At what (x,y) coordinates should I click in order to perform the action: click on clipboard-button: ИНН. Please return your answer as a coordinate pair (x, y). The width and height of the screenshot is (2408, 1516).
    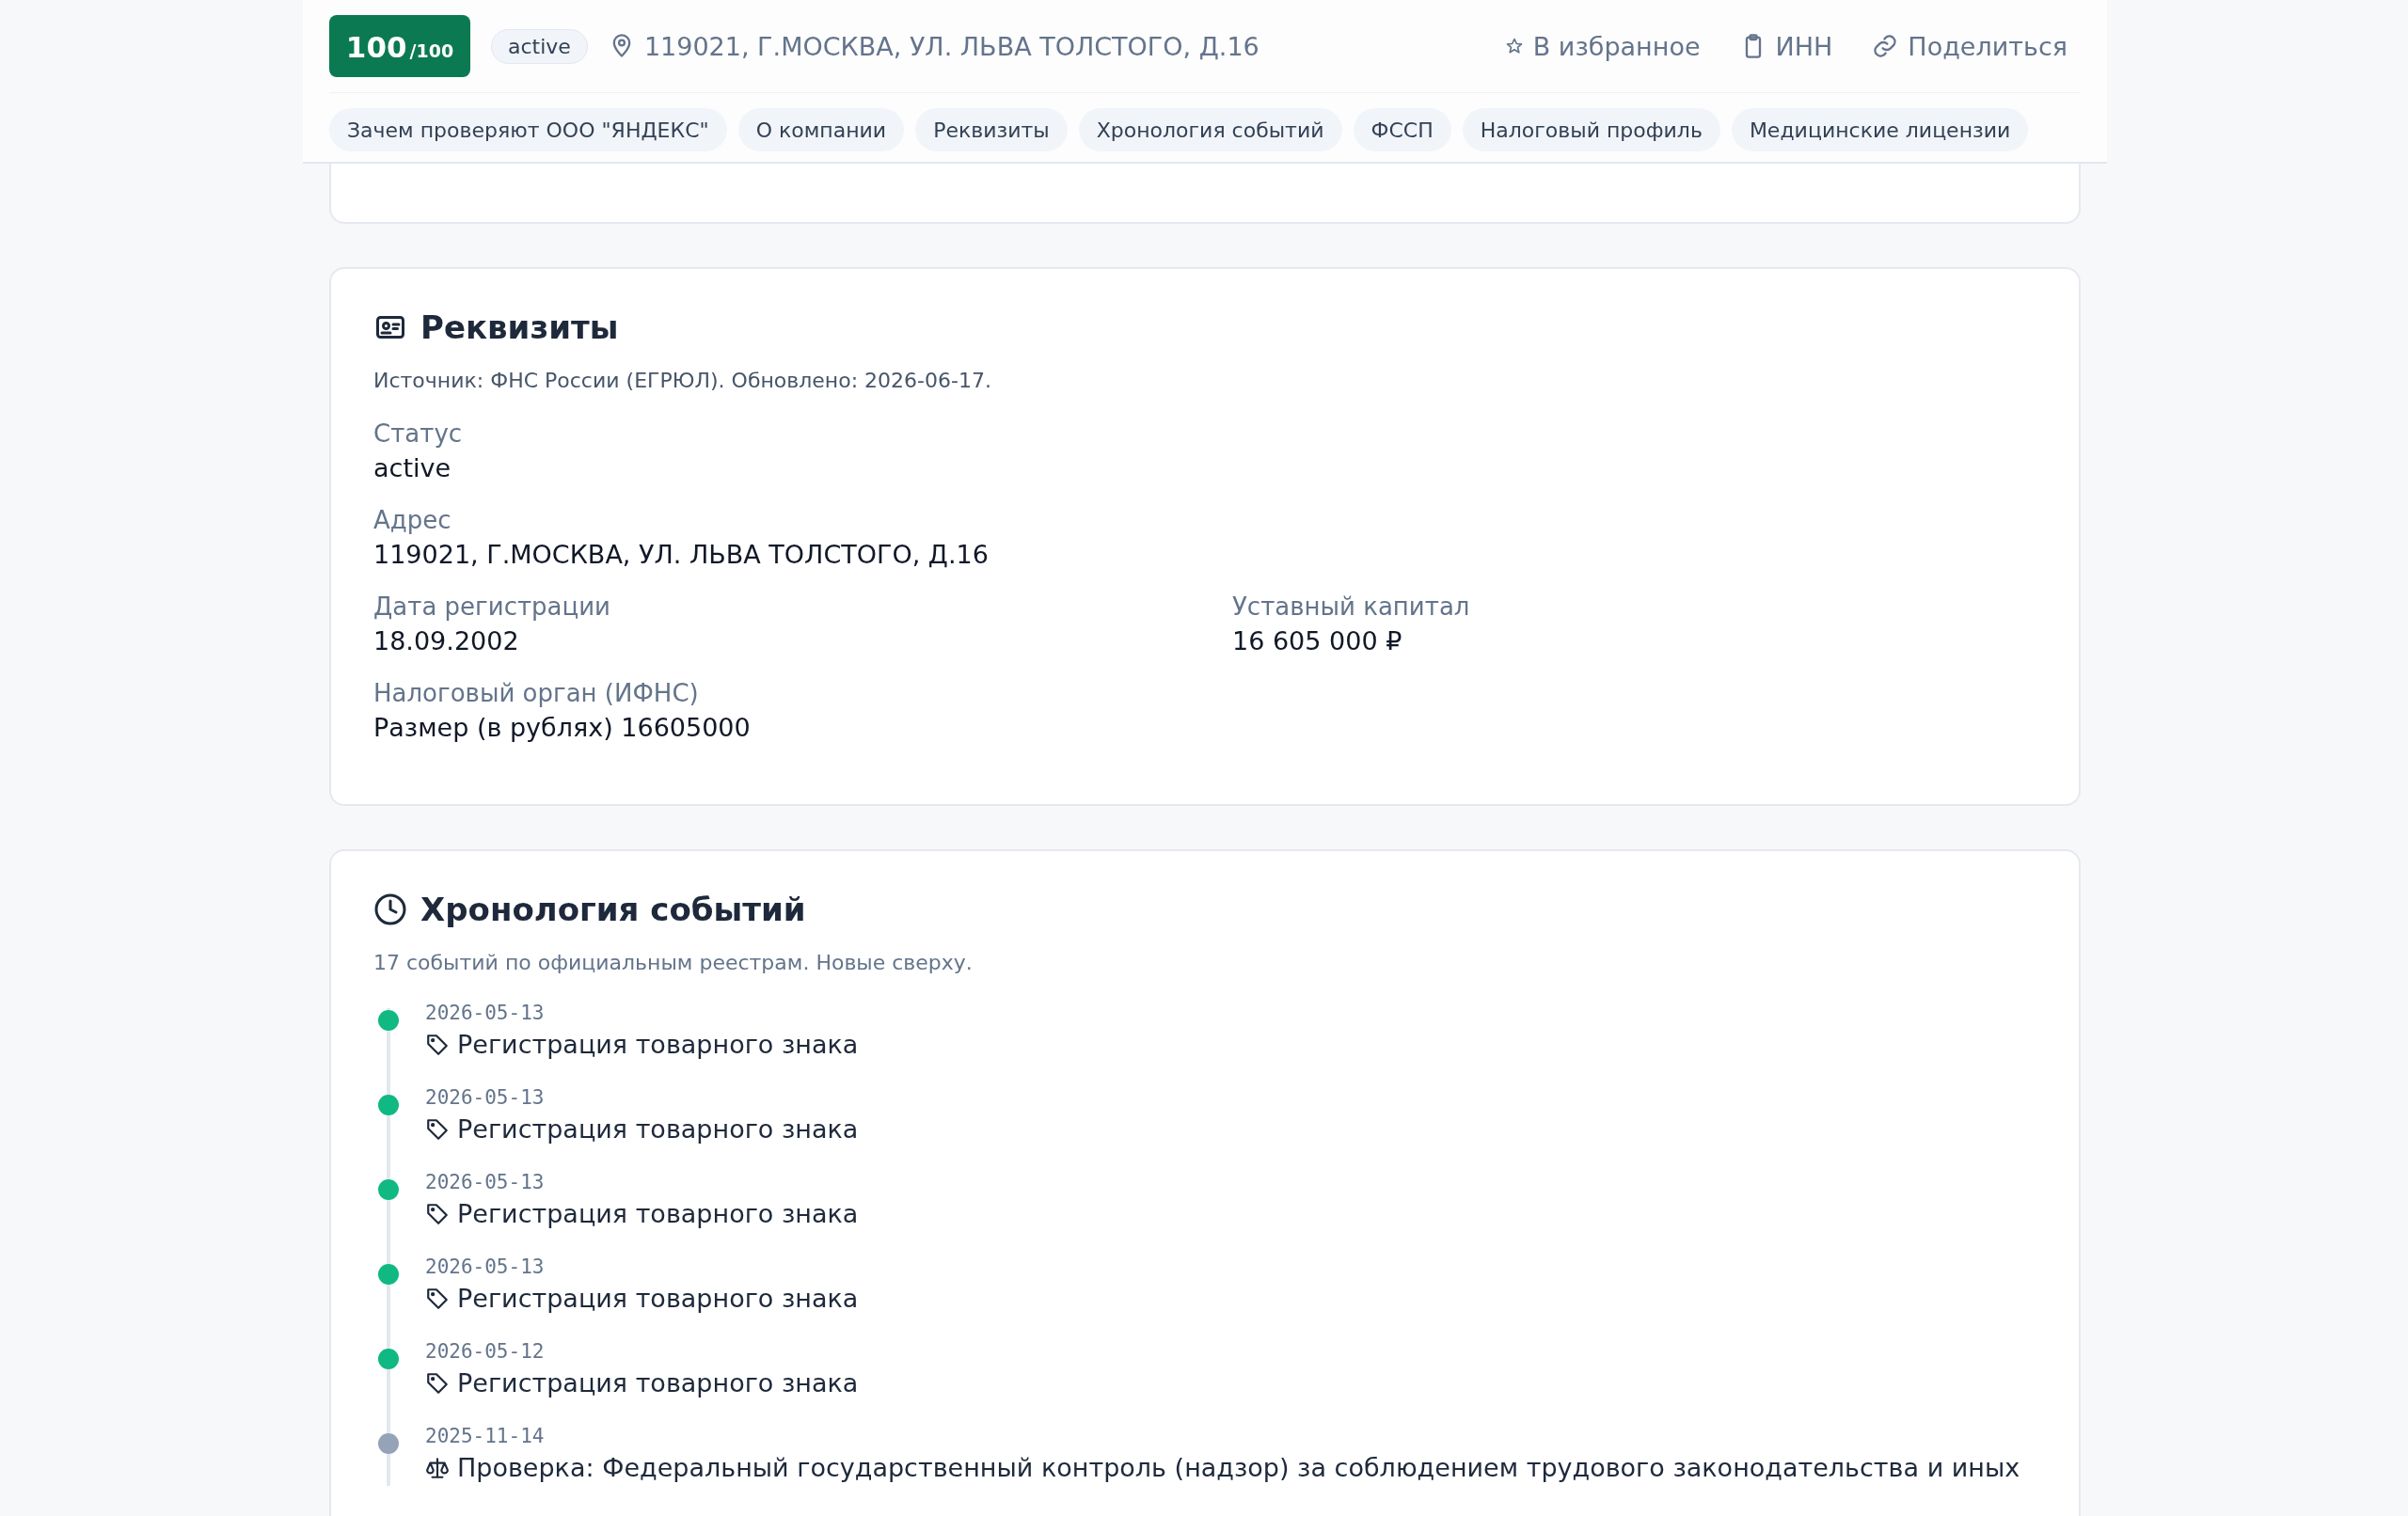
    Looking at the image, I should click on (1786, 46).